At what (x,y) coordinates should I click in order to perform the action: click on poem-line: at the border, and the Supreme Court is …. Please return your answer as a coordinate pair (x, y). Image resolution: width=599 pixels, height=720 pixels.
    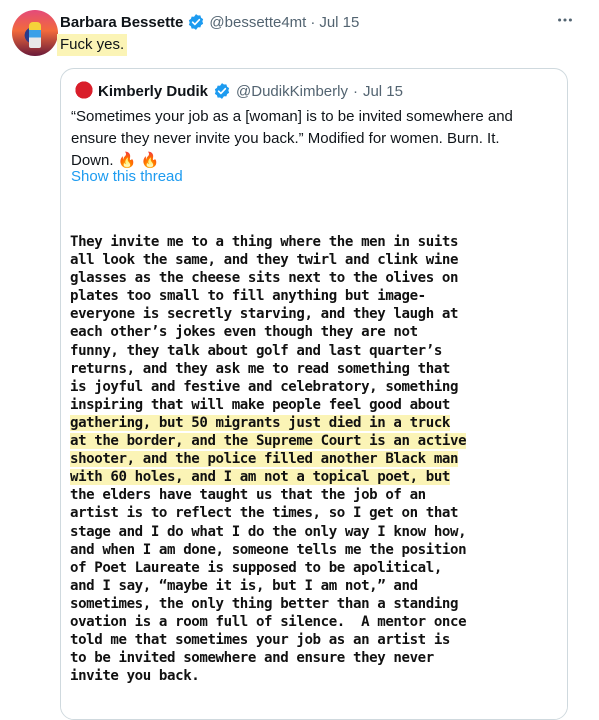
    Looking at the image, I should click on (268, 441).